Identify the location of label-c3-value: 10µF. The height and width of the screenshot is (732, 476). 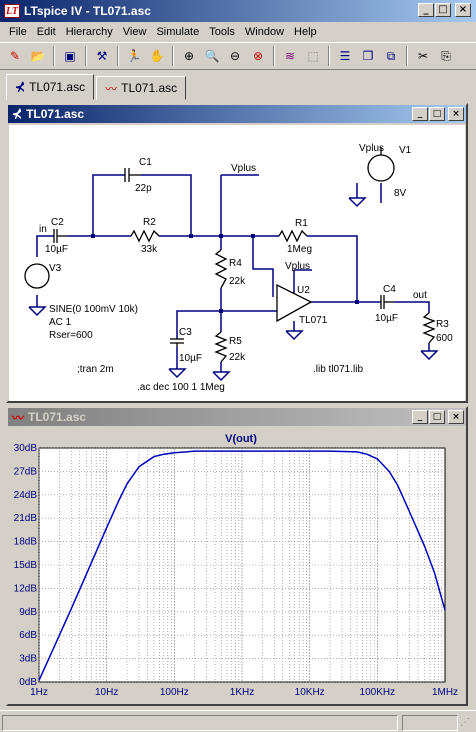
(190, 358).